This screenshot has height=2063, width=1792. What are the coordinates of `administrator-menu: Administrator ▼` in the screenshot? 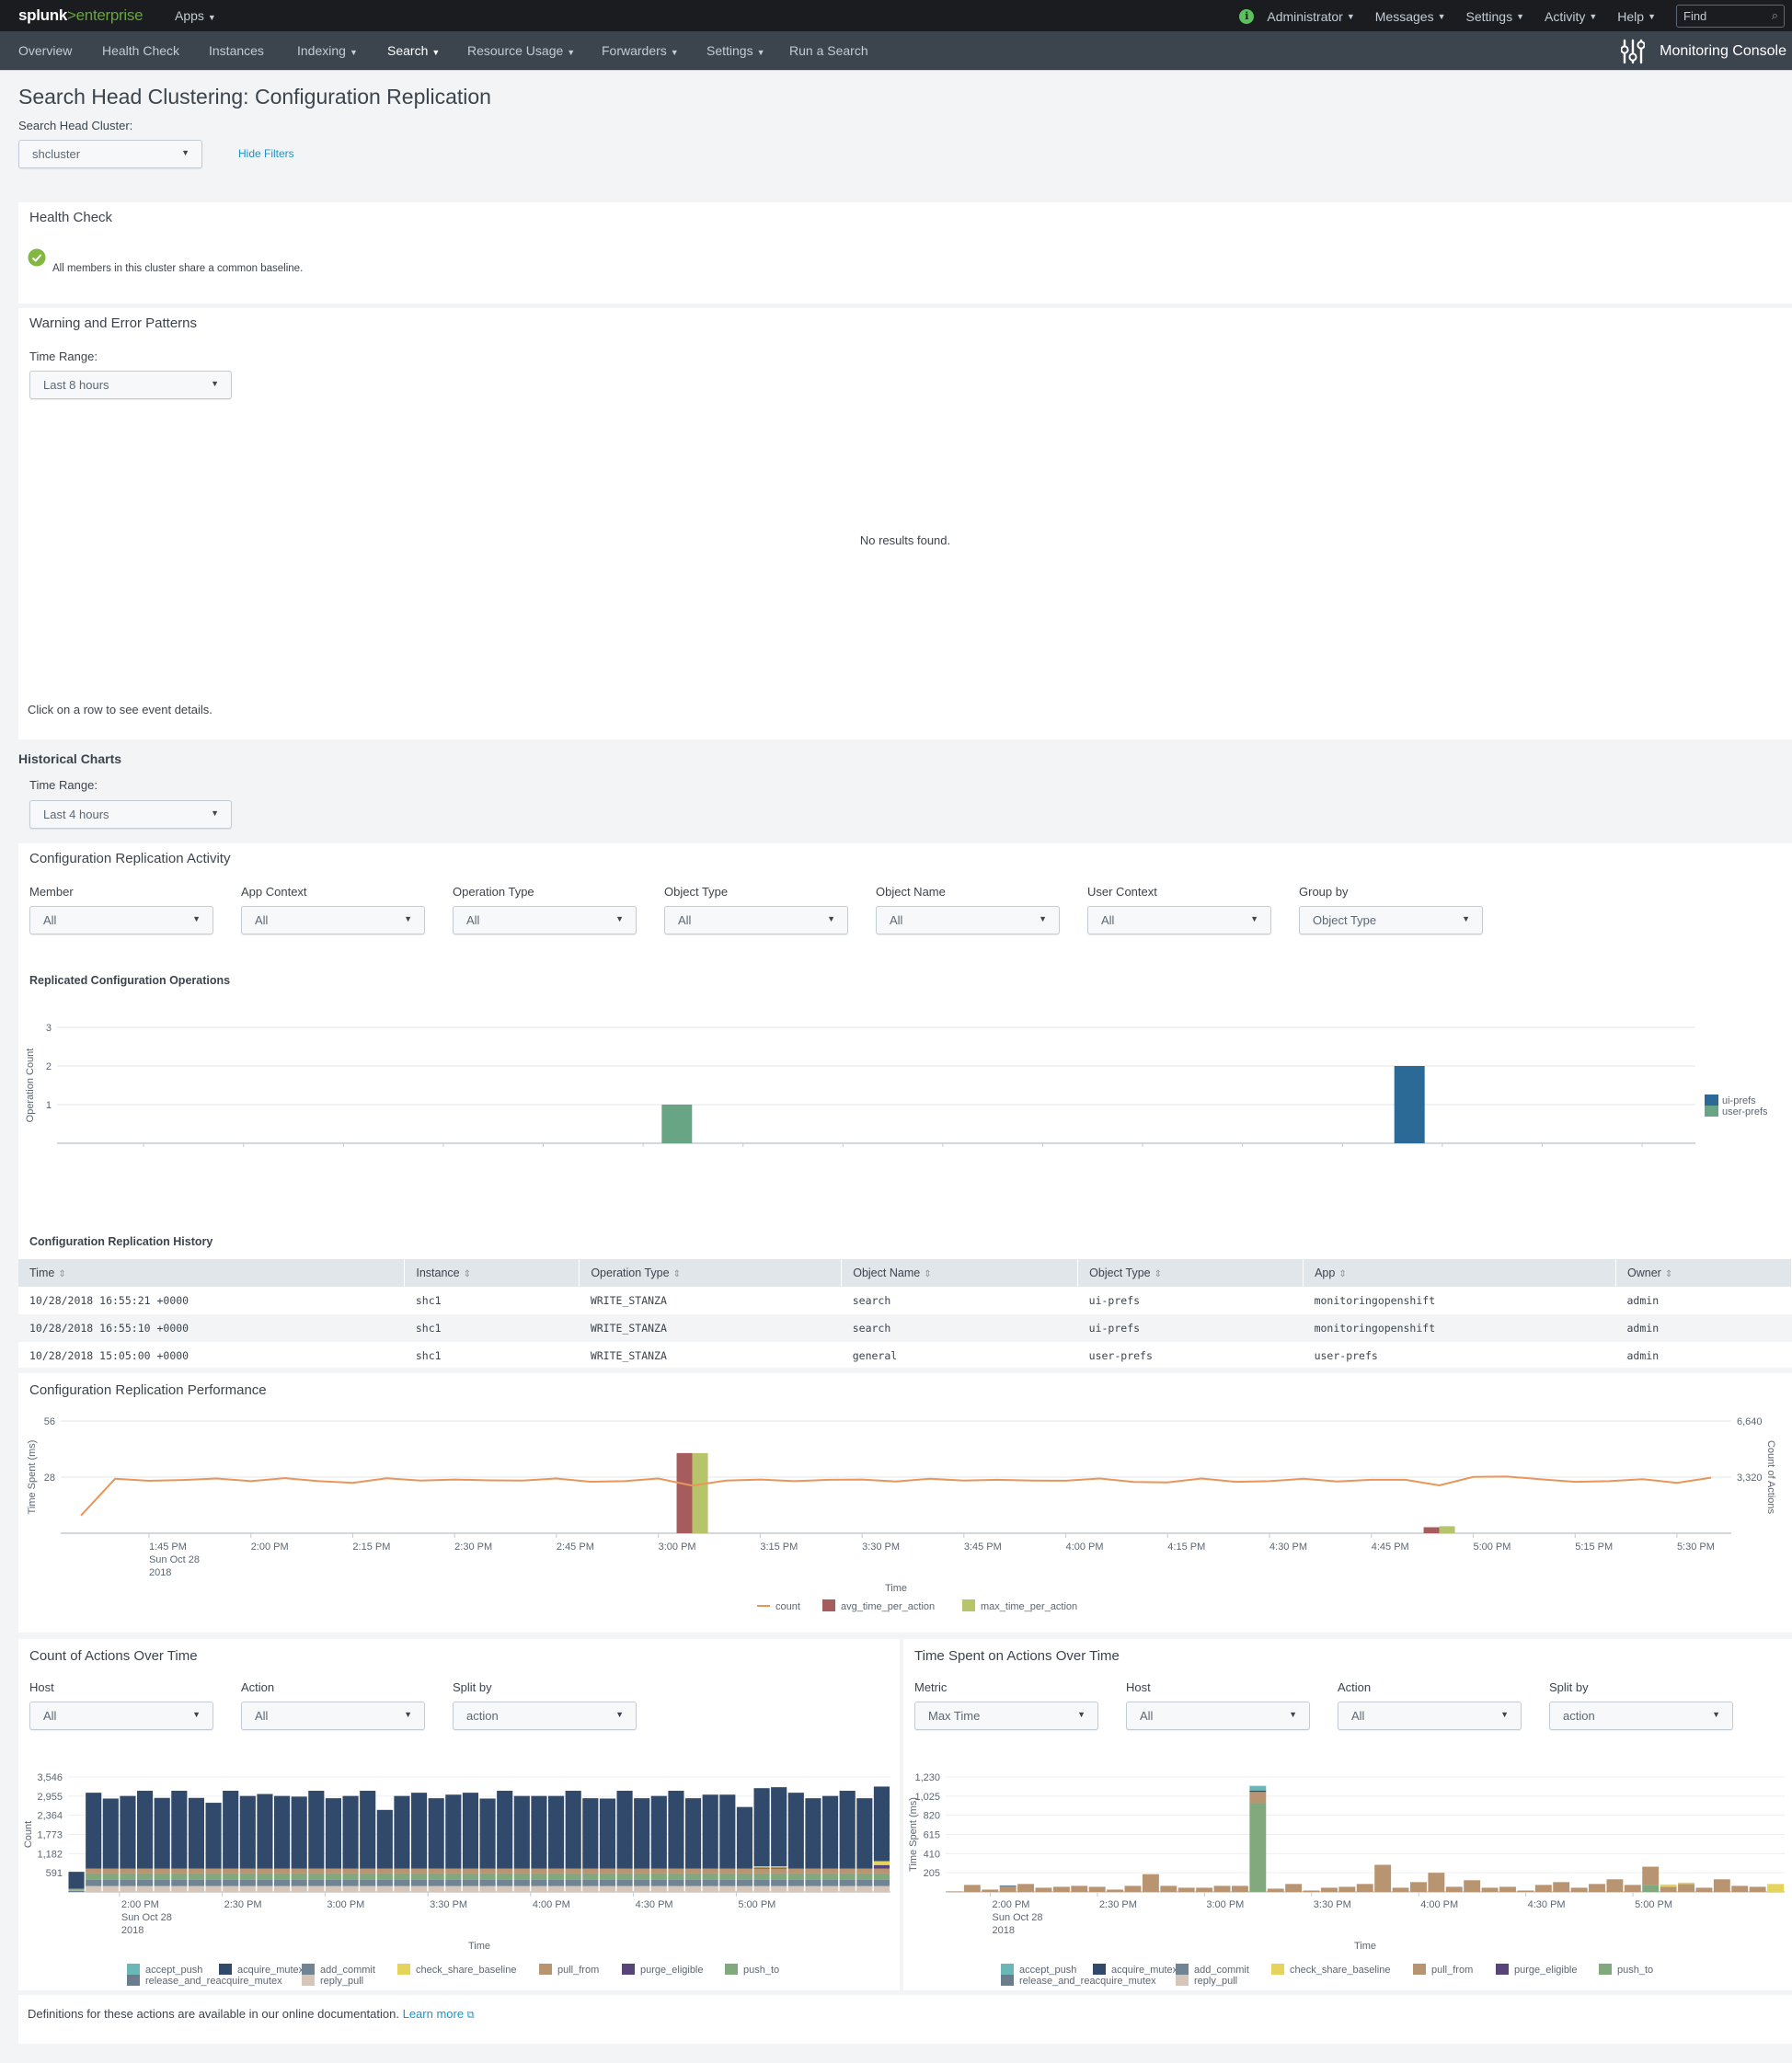 It's located at (1310, 16).